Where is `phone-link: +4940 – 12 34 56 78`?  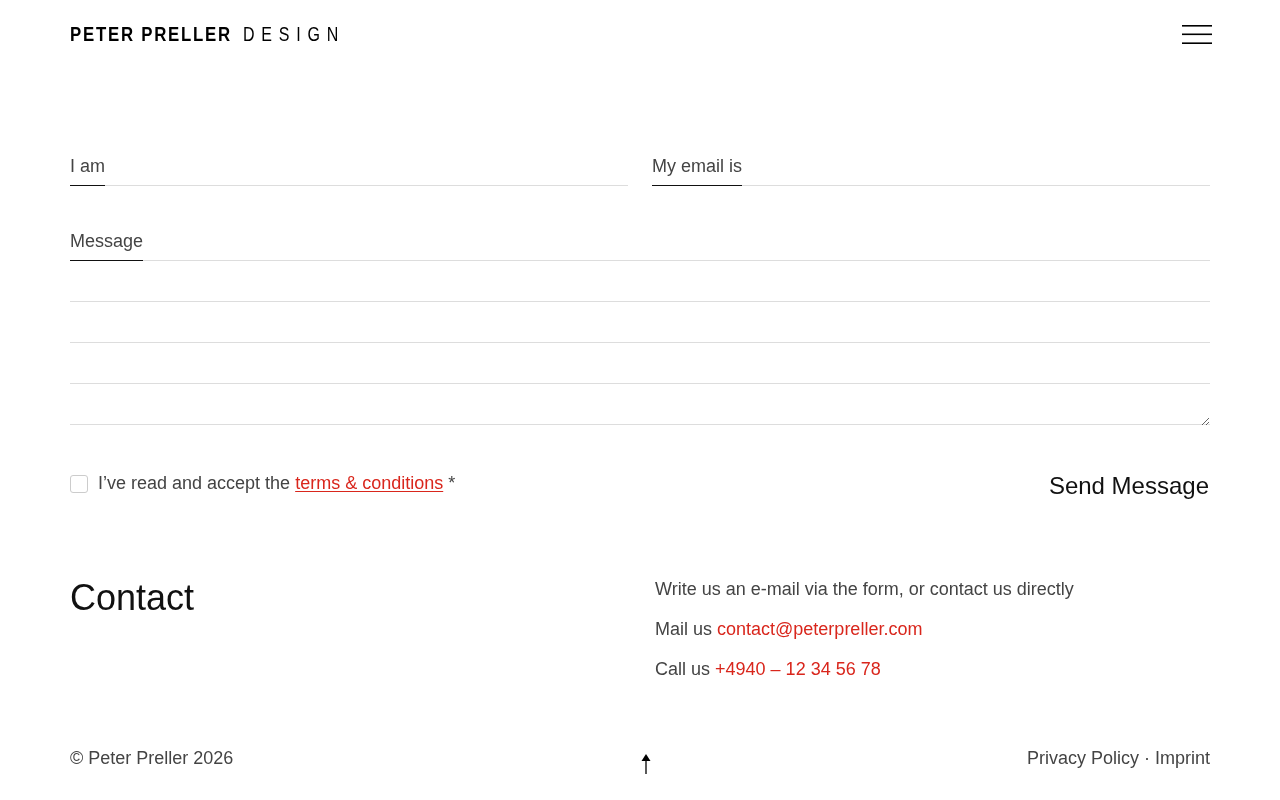 phone-link: +4940 – 12 34 56 78 is located at coordinates (798, 669).